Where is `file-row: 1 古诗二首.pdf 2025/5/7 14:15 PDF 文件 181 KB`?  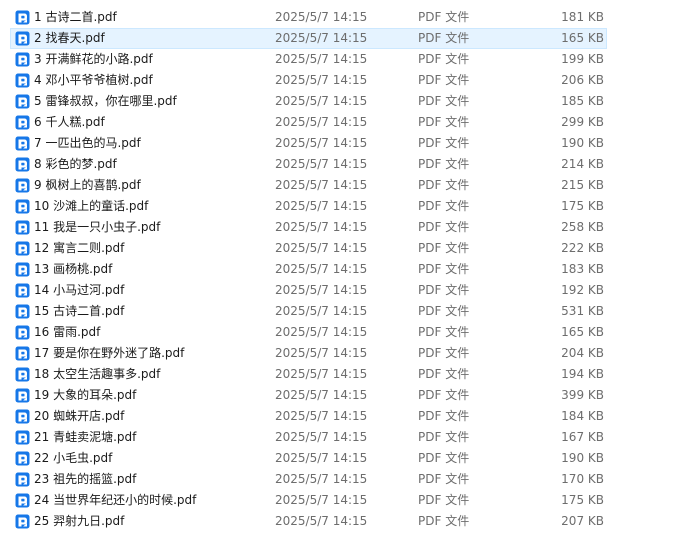
file-row: 1 古诗二首.pdf 2025/5/7 14:15 PDF 文件 181 KB is located at coordinates (339, 17).